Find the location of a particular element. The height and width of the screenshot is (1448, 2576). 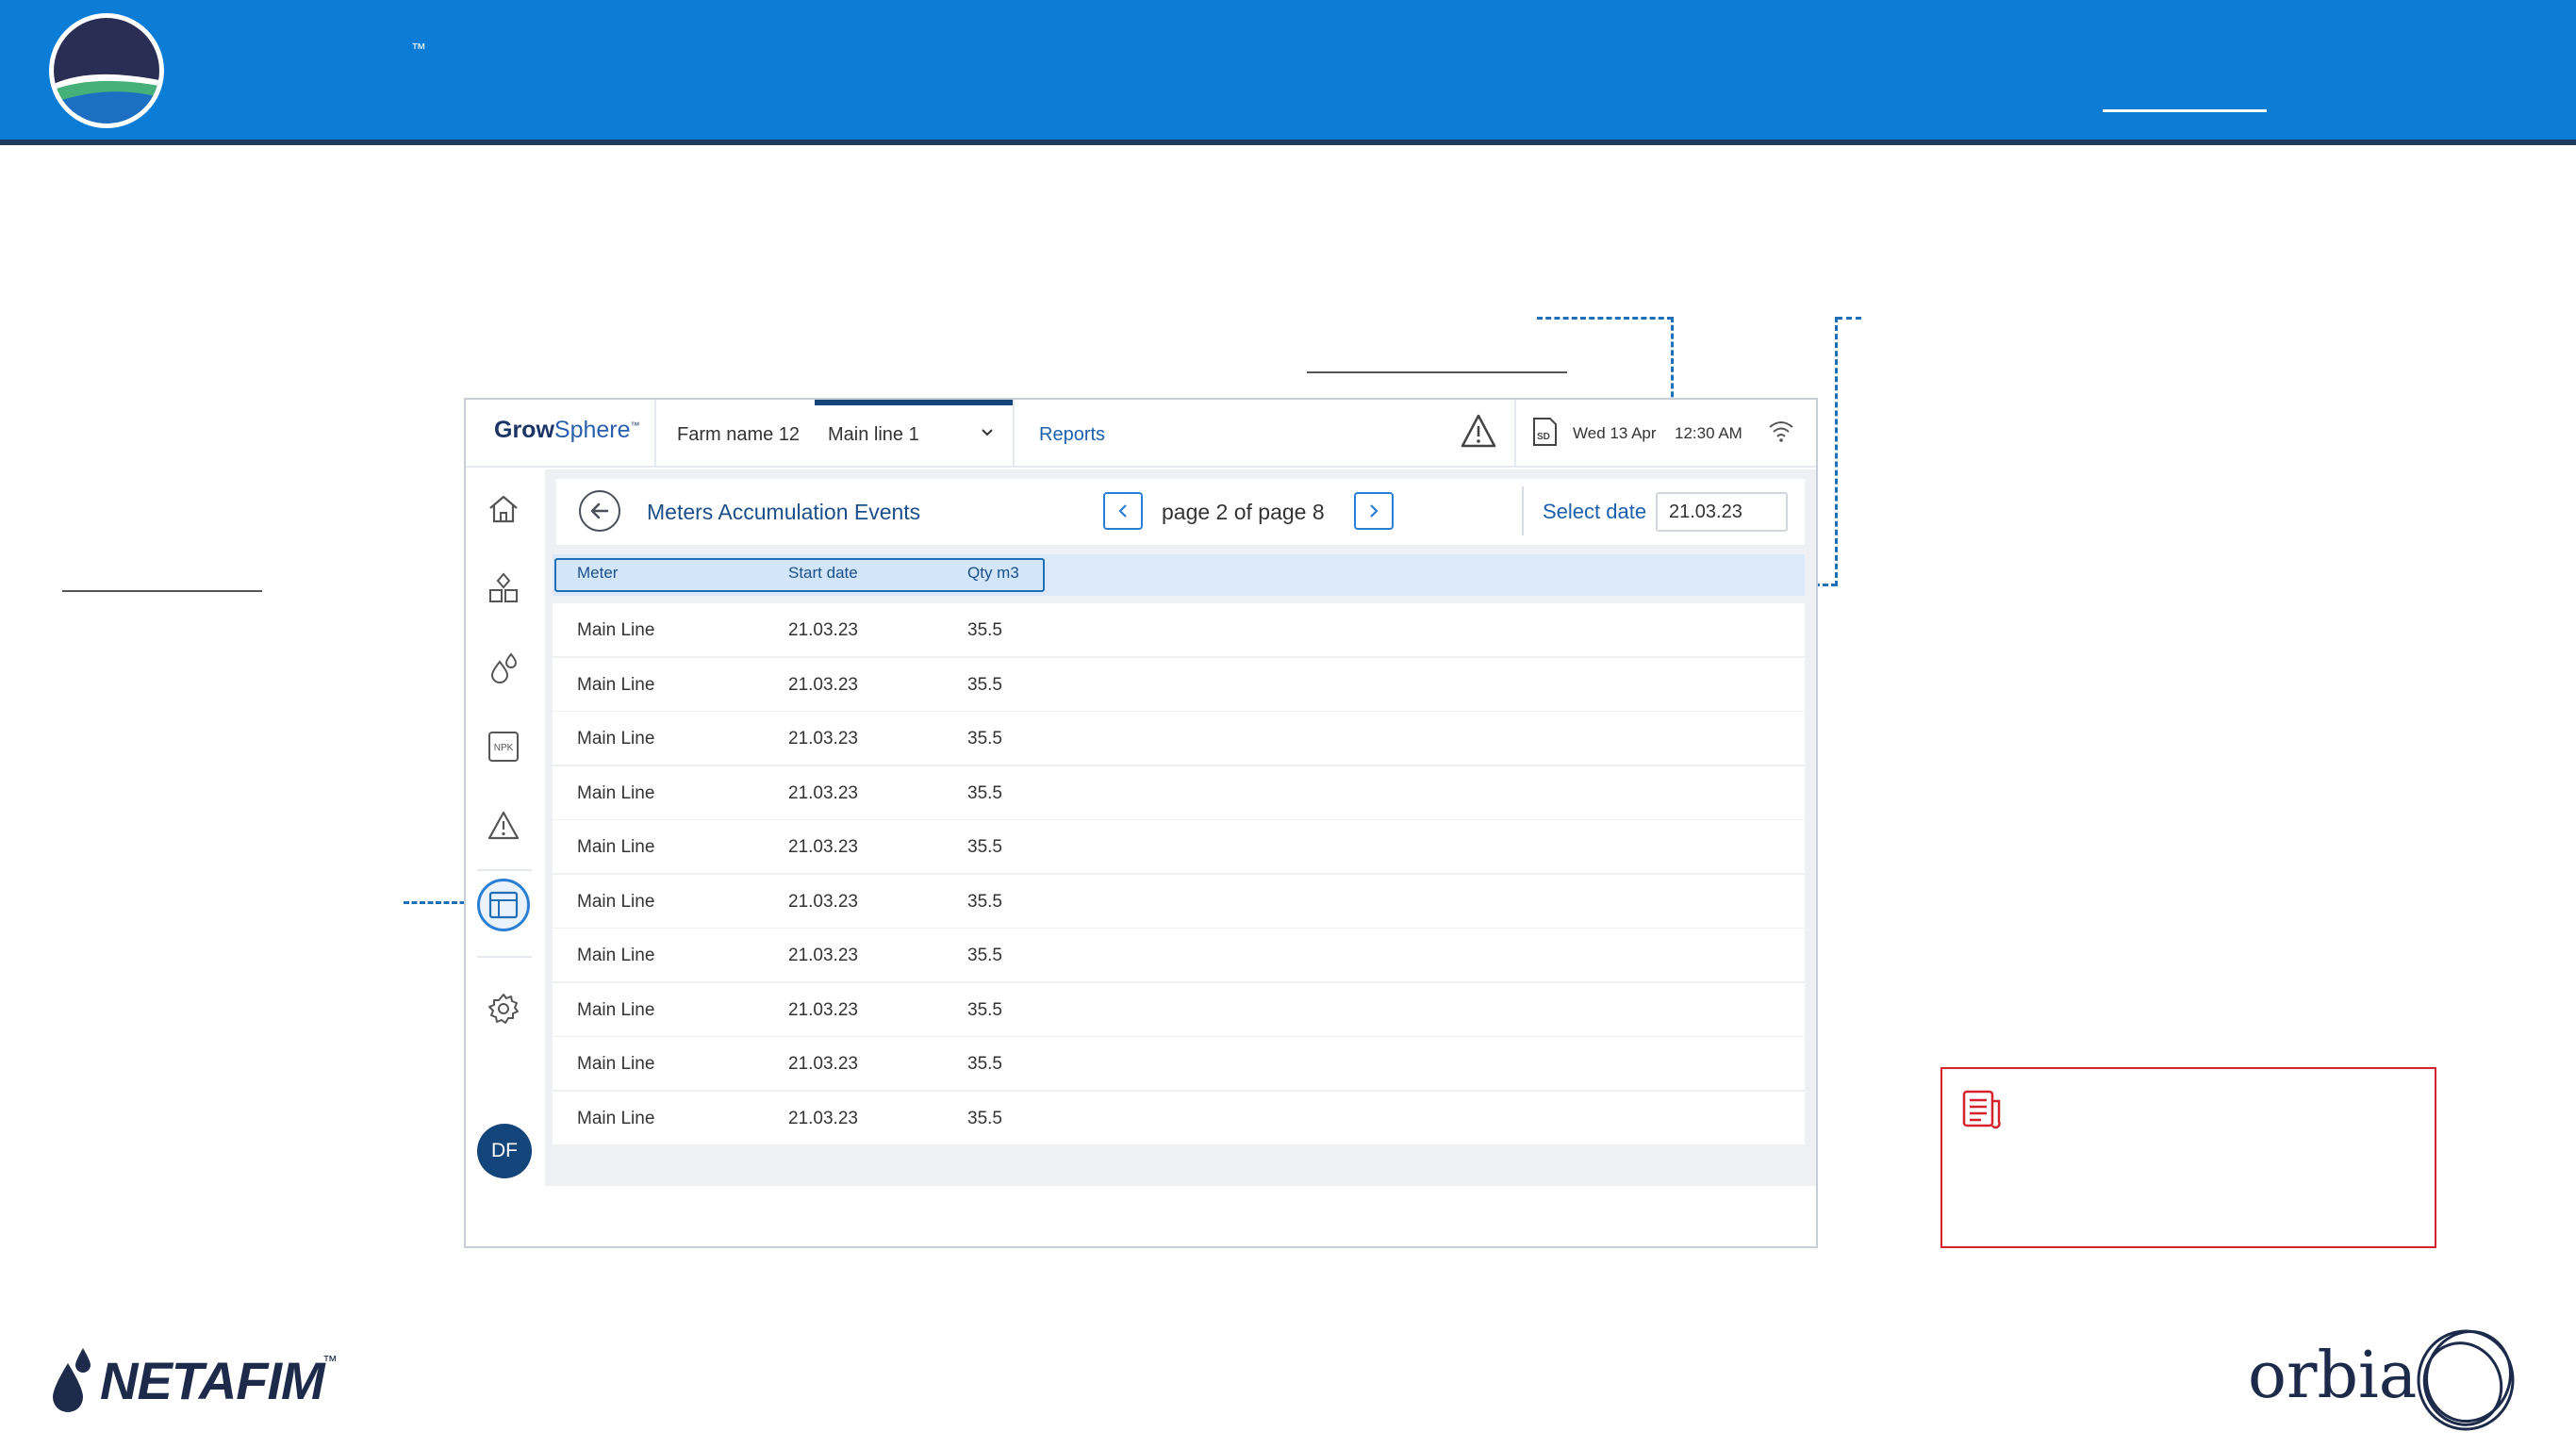

column-header-meter: Meter is located at coordinates (597, 573).